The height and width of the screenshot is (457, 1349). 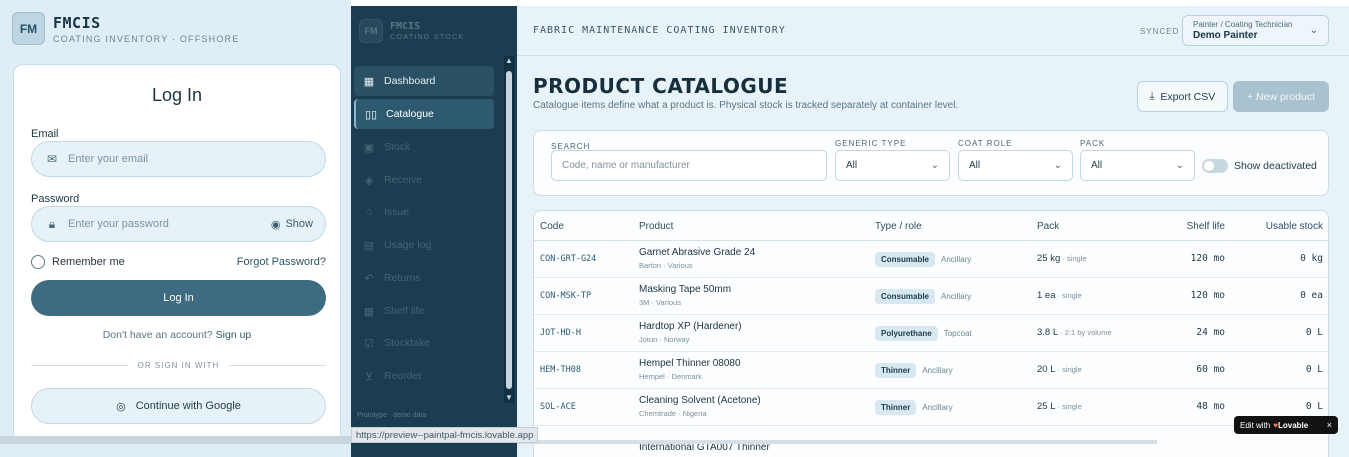 What do you see at coordinates (689, 165) in the screenshot?
I see `search-input: Code, name or manufacturer` at bounding box center [689, 165].